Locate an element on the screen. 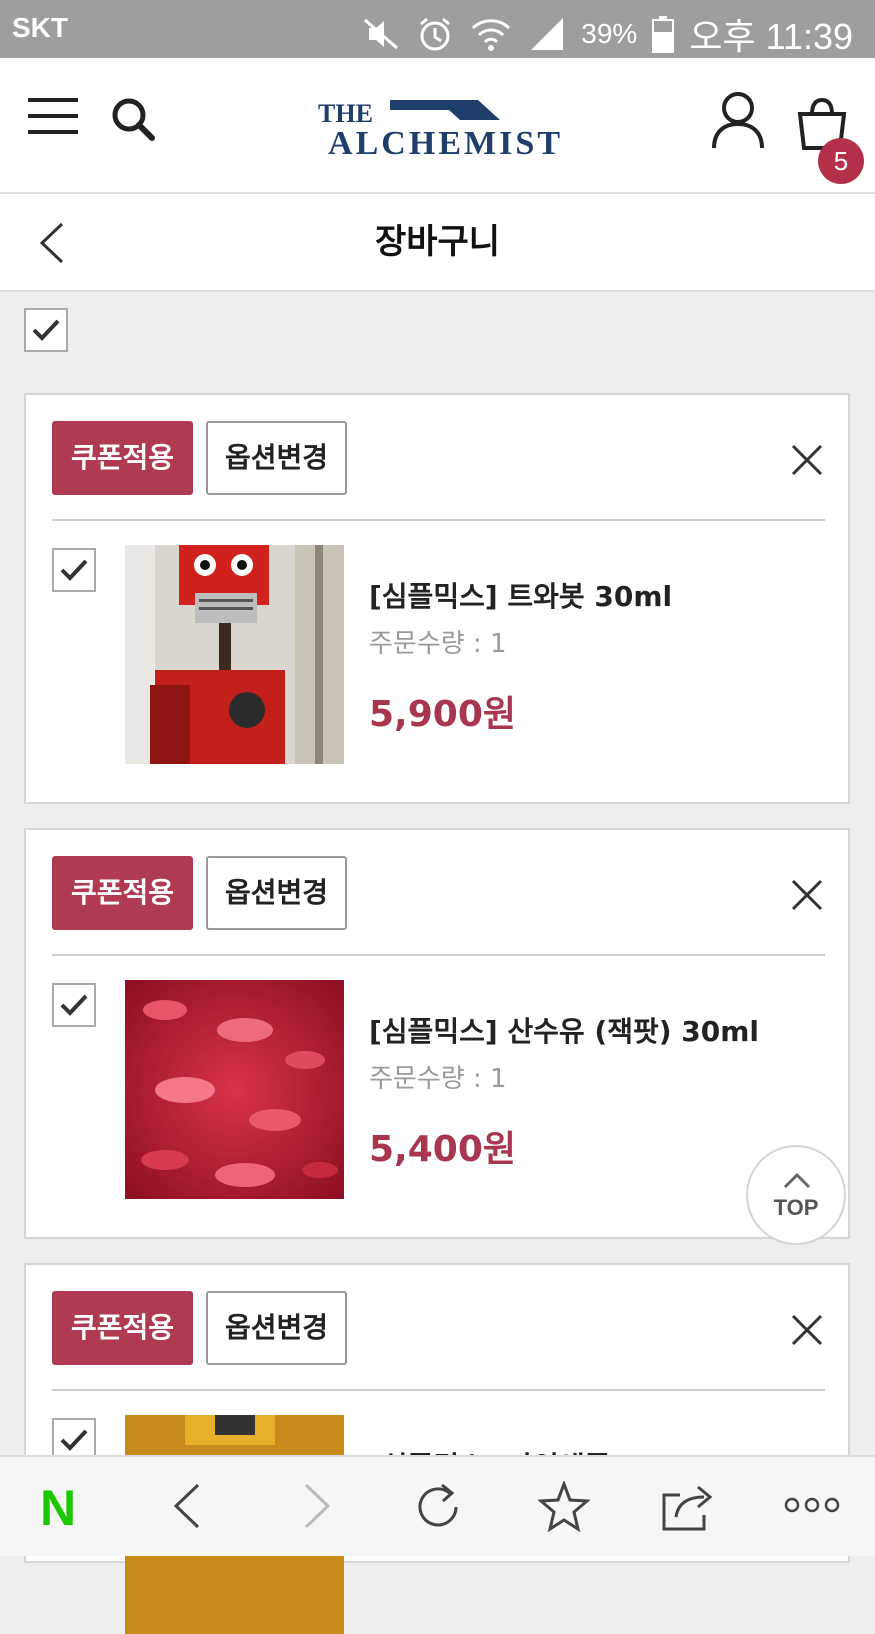 The image size is (875, 1634). site-header: THE ALCHEMIST 5 is located at coordinates (437, 126).